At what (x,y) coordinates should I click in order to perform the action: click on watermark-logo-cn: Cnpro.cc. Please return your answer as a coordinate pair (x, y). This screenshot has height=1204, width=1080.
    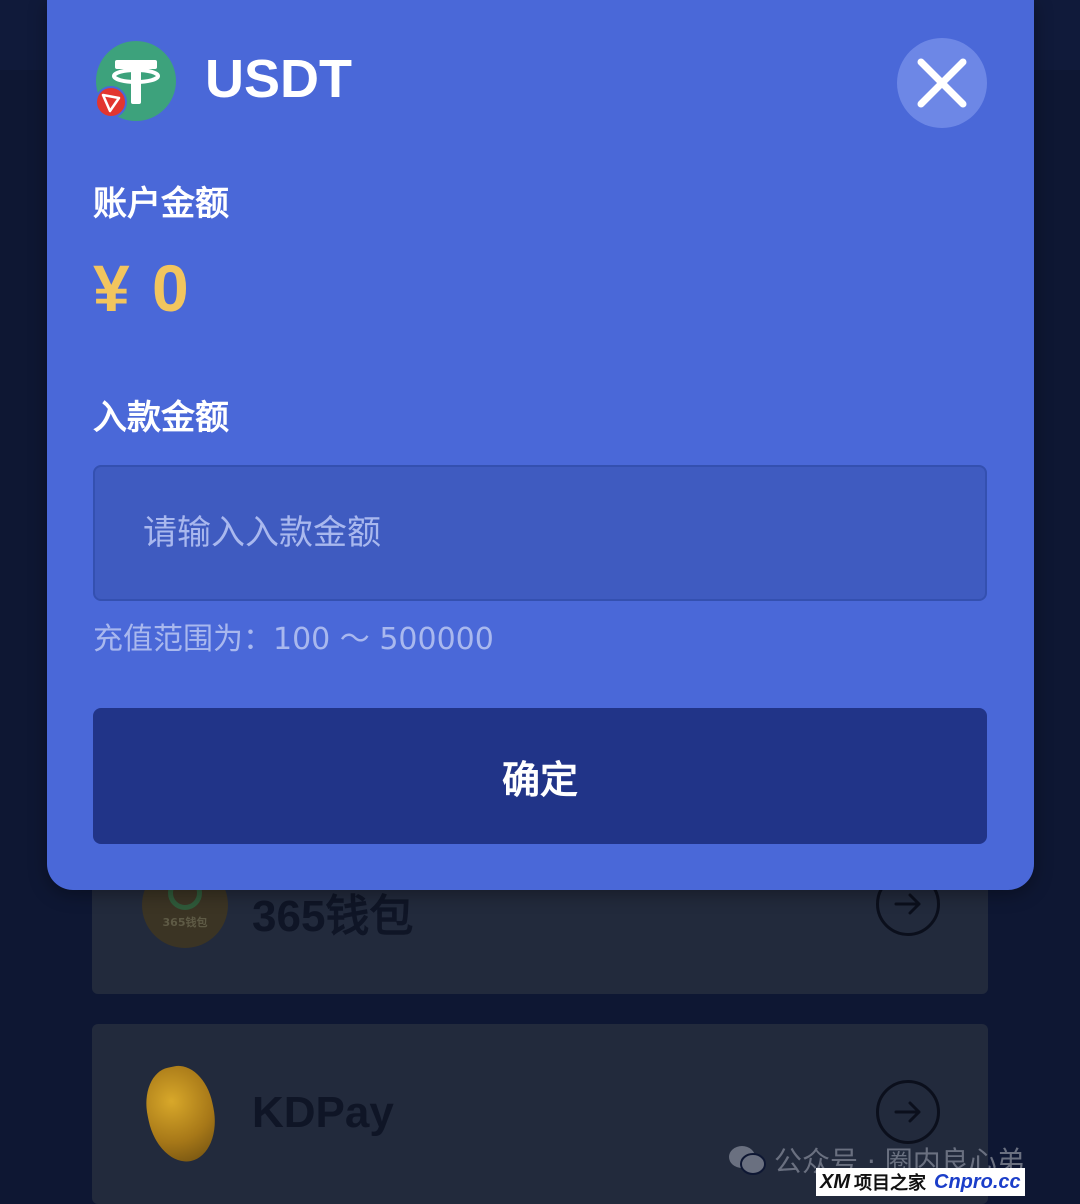
    Looking at the image, I should click on (977, 1181).